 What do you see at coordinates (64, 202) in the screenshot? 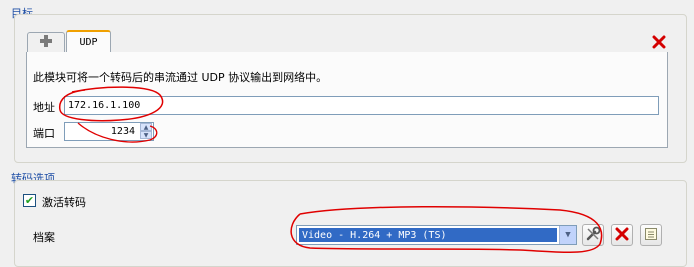
I see `activate-transcode-label: 激活转码` at bounding box center [64, 202].